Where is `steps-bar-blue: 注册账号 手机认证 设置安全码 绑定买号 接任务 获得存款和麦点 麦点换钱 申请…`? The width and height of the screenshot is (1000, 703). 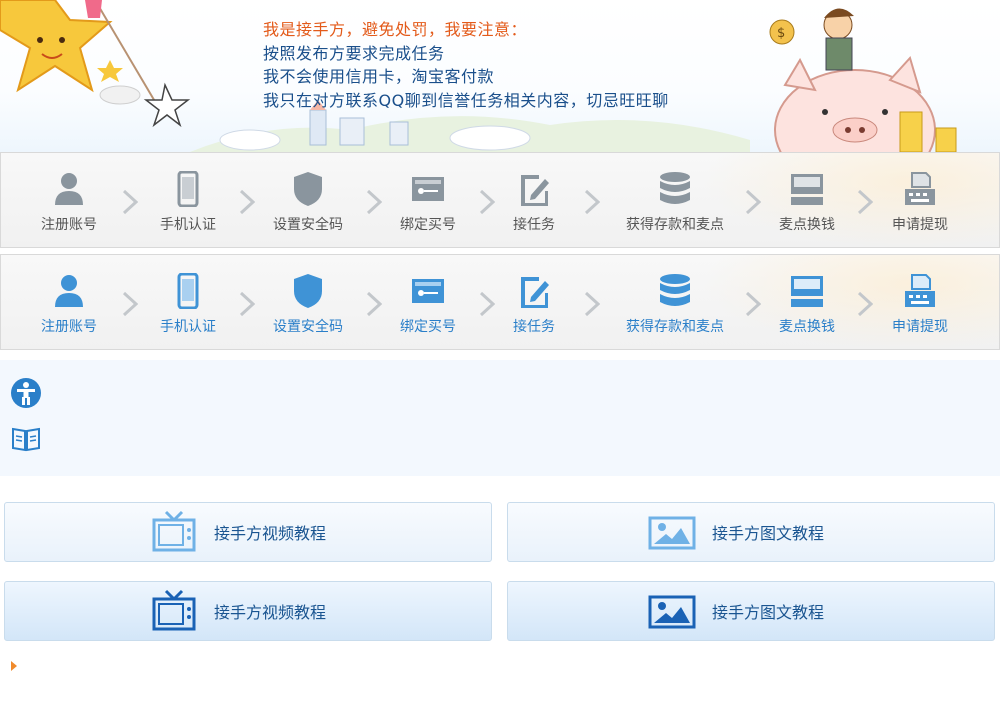 steps-bar-blue: 注册账号 手机认证 设置安全码 绑定买号 接任务 获得存款和麦点 麦点换钱 申请… is located at coordinates (500, 302).